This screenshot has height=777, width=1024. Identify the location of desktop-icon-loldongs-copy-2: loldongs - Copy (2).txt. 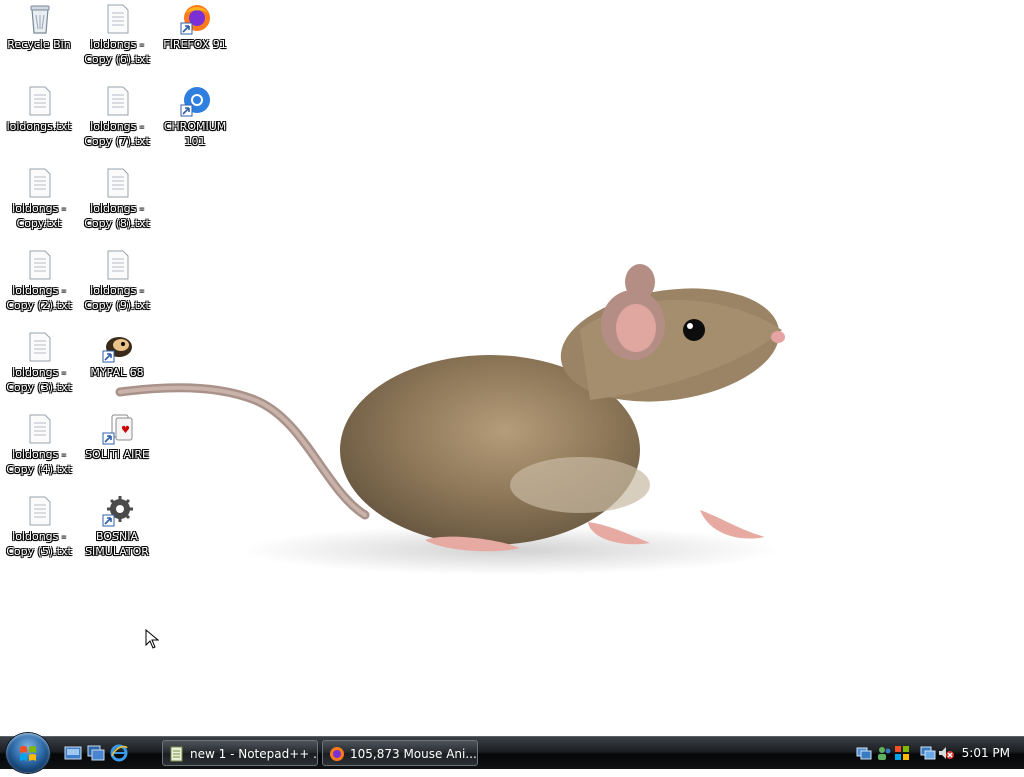
(39, 285).